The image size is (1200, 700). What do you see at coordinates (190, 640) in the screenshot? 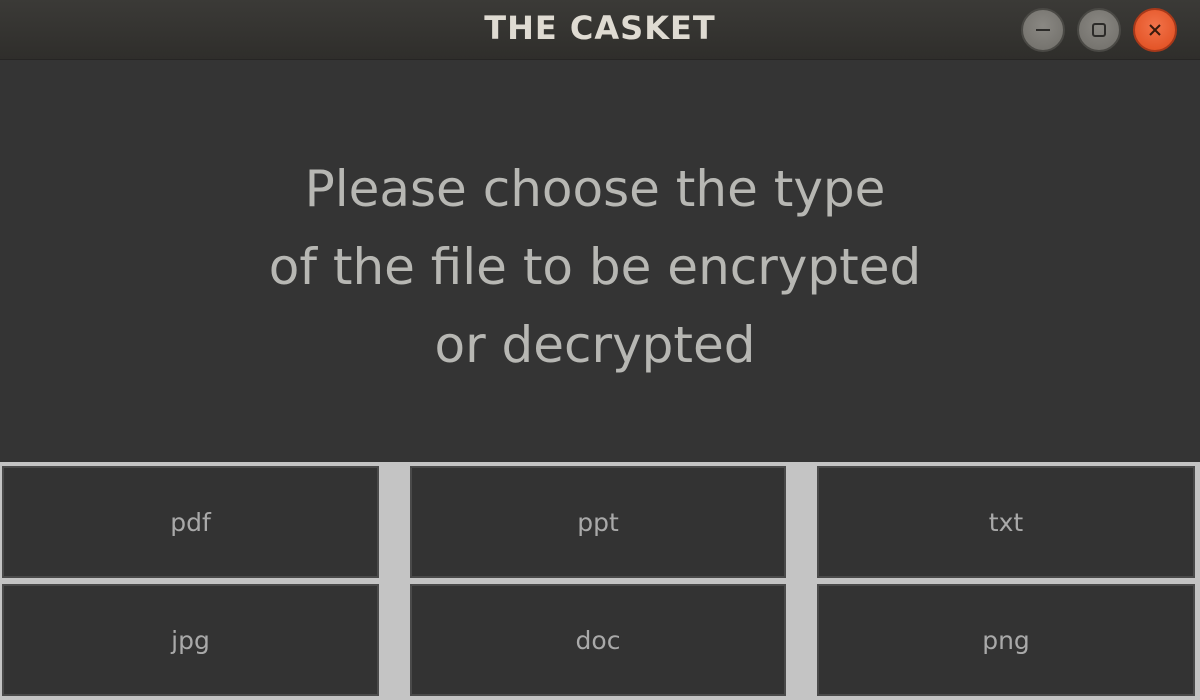
I see `jpg-button: jpg` at bounding box center [190, 640].